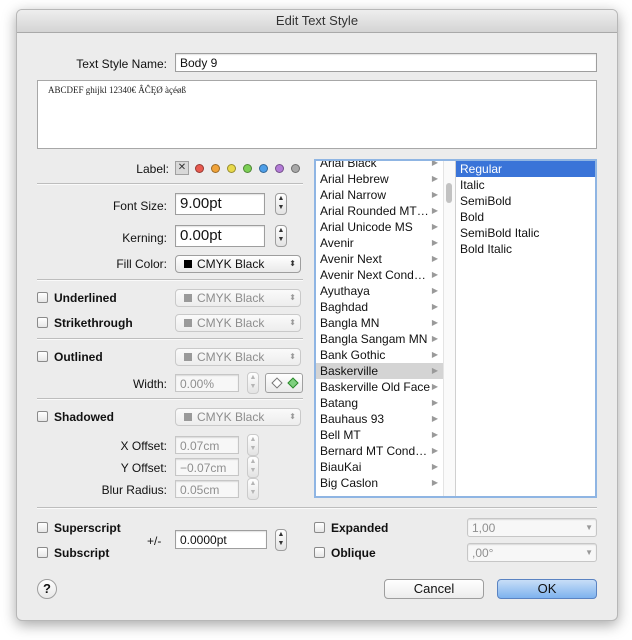  I want to click on label-label: Label:, so click(152, 169).